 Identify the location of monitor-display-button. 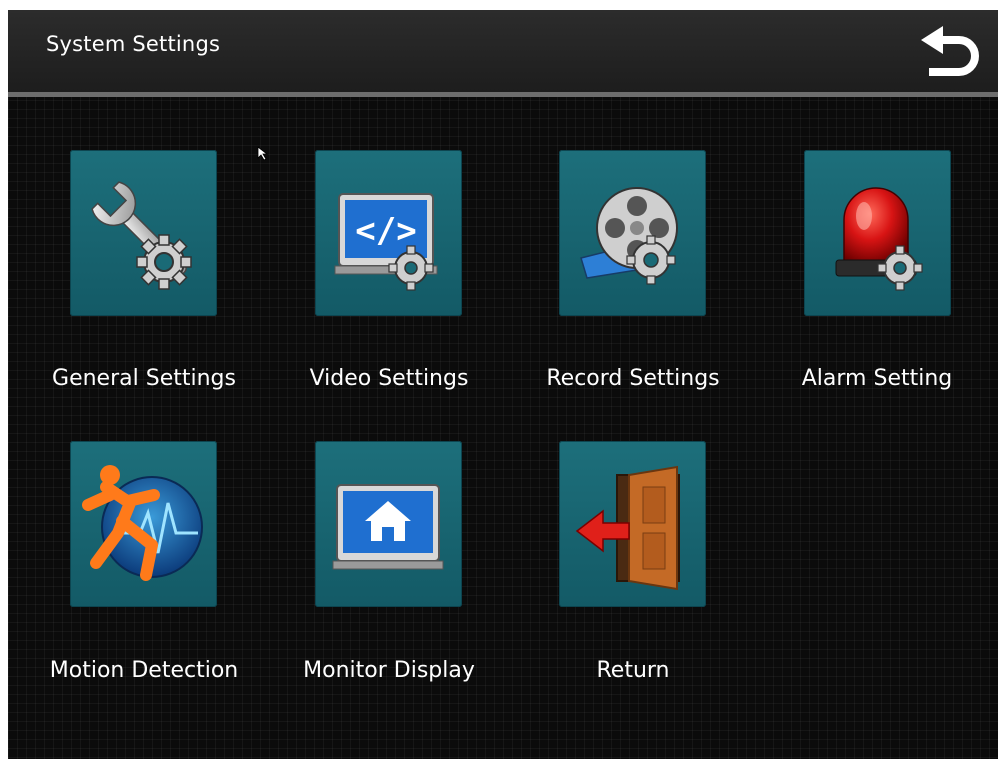
(388, 524).